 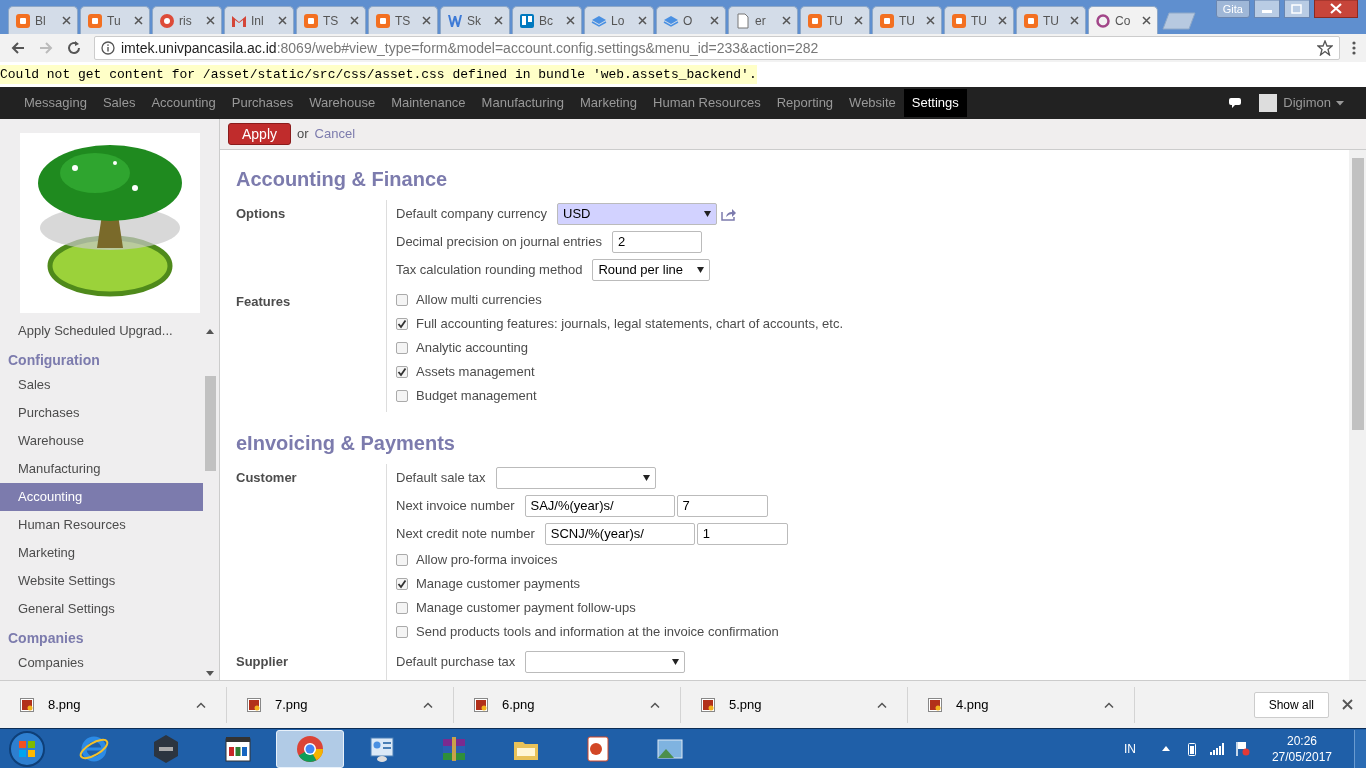 What do you see at coordinates (707, 103) in the screenshot?
I see `menu-item: Human Resources` at bounding box center [707, 103].